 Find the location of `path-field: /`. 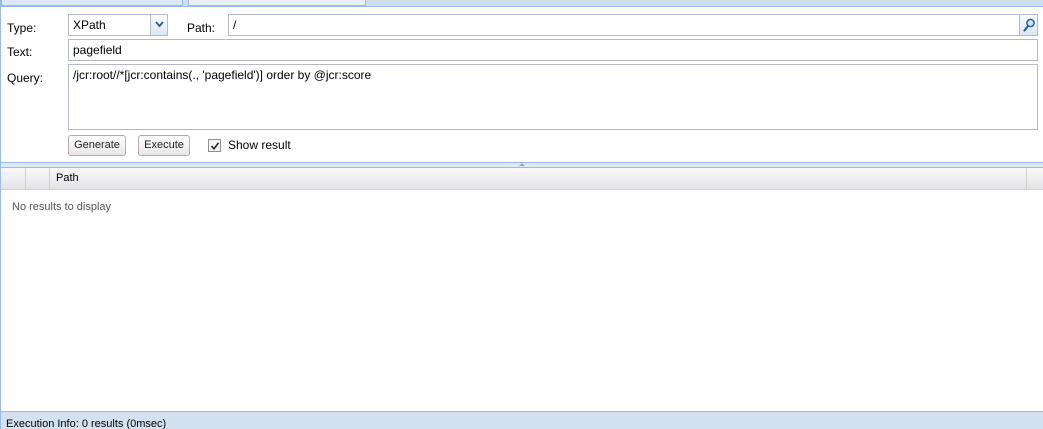

path-field: / is located at coordinates (633, 25).